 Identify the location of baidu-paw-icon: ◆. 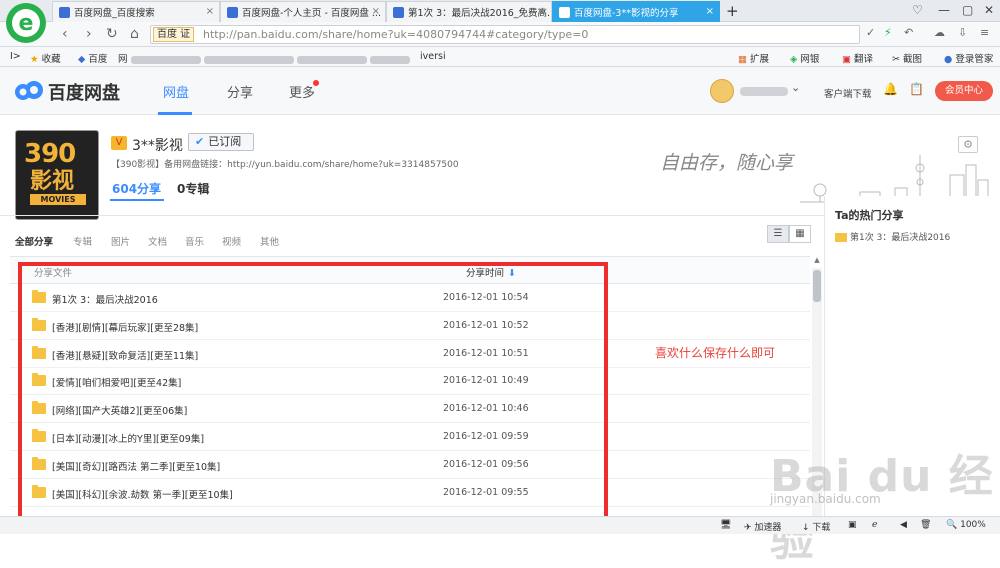
(82, 59).